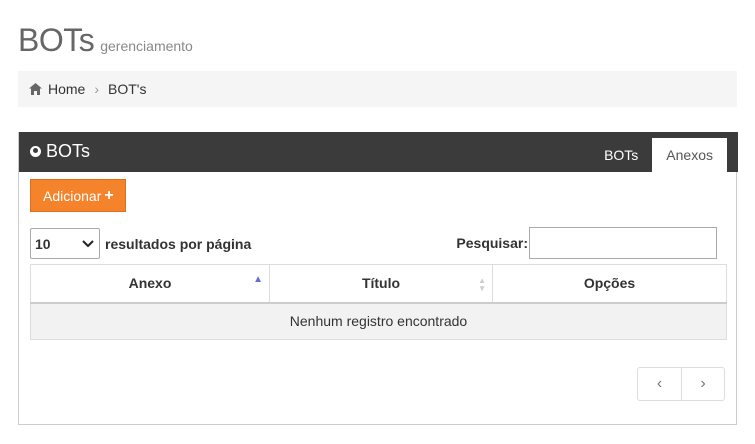 Image resolution: width=755 pixels, height=444 pixels. Describe the element at coordinates (689, 155) in the screenshot. I see `tab-anexos: Anexos` at that location.